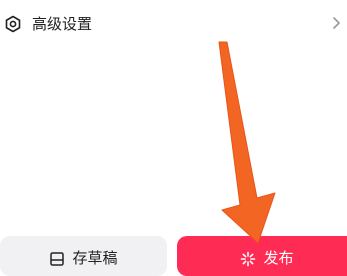  Describe the element at coordinates (278, 258) in the screenshot. I see `publish-label: 发布` at that location.